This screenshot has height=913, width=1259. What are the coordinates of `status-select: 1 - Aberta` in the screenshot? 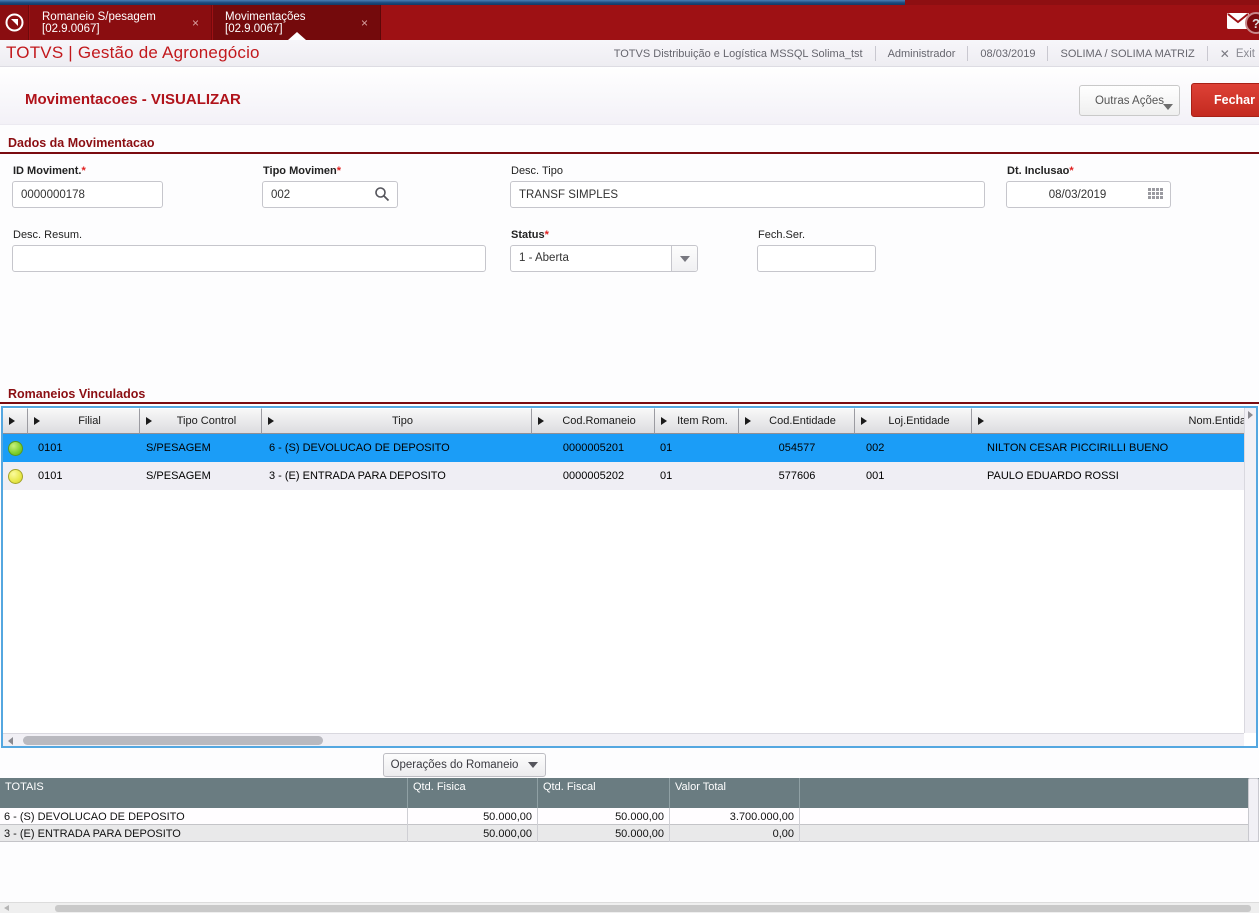 It's located at (604, 258).